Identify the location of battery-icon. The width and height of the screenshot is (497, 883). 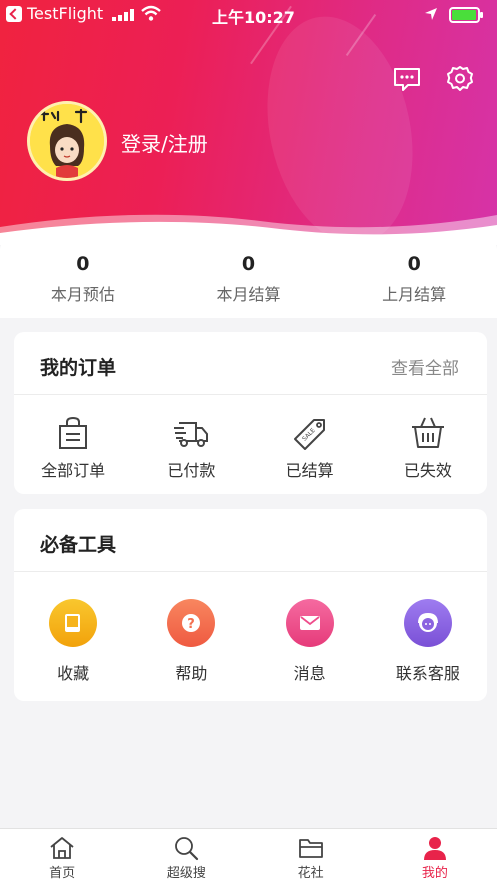
(466, 15).